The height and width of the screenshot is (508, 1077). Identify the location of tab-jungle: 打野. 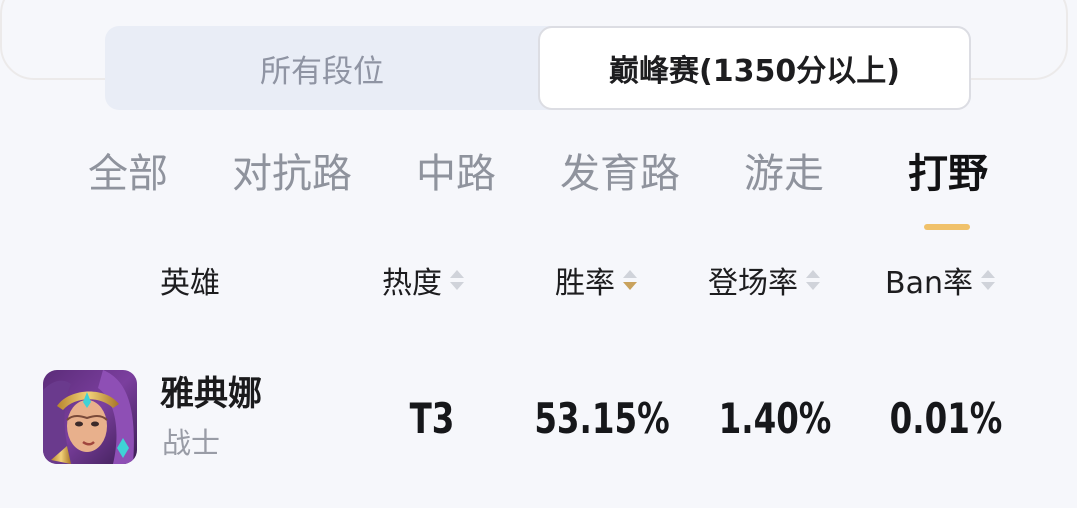
(948, 170).